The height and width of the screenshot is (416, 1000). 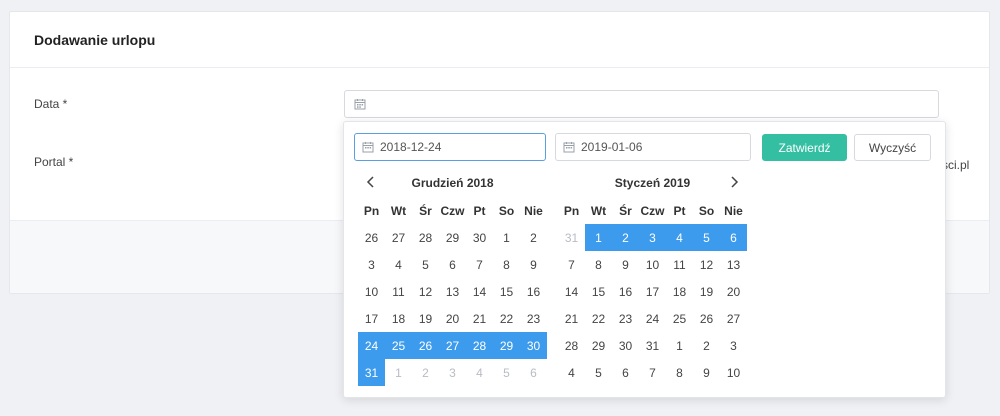 I want to click on start-date-input: 2018-12-24, so click(x=450, y=147).